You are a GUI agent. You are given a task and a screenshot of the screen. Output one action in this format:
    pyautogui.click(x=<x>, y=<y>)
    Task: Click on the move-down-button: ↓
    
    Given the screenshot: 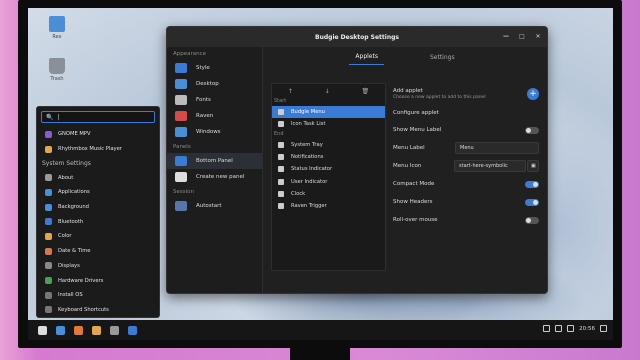 What is the action you would take?
    pyautogui.click(x=327, y=91)
    